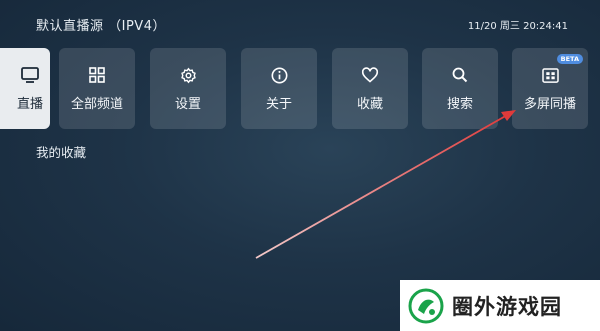 The height and width of the screenshot is (331, 600). I want to click on watermark: 圈外游戏园, so click(500, 305).